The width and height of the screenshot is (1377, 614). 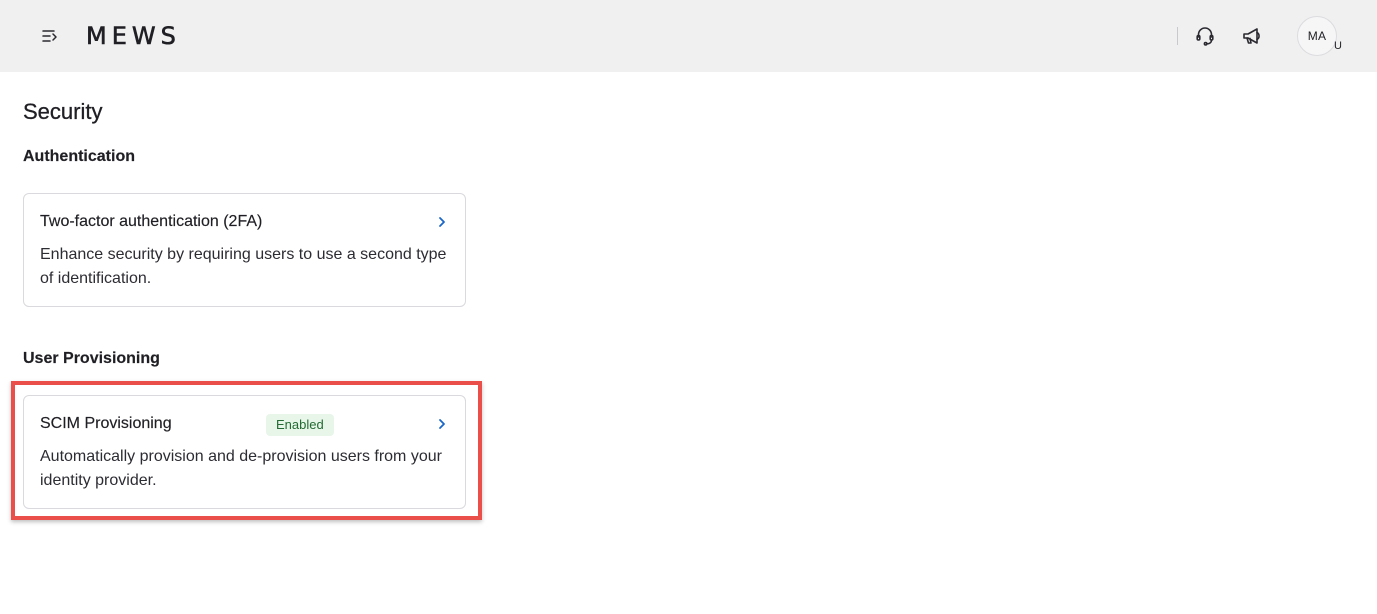 What do you see at coordinates (106, 423) in the screenshot?
I see `card-title: SCIM Provisioning` at bounding box center [106, 423].